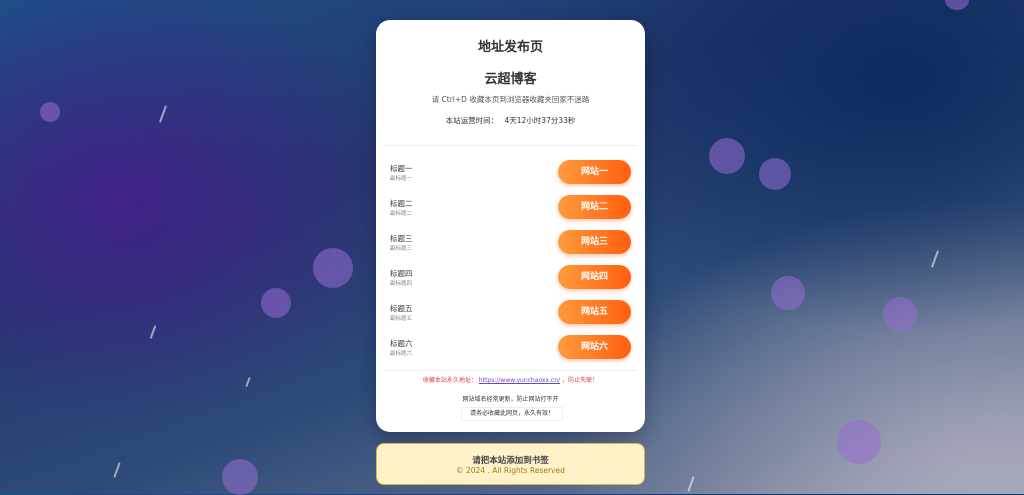  What do you see at coordinates (401, 273) in the screenshot?
I see `link-title: 标题四` at bounding box center [401, 273].